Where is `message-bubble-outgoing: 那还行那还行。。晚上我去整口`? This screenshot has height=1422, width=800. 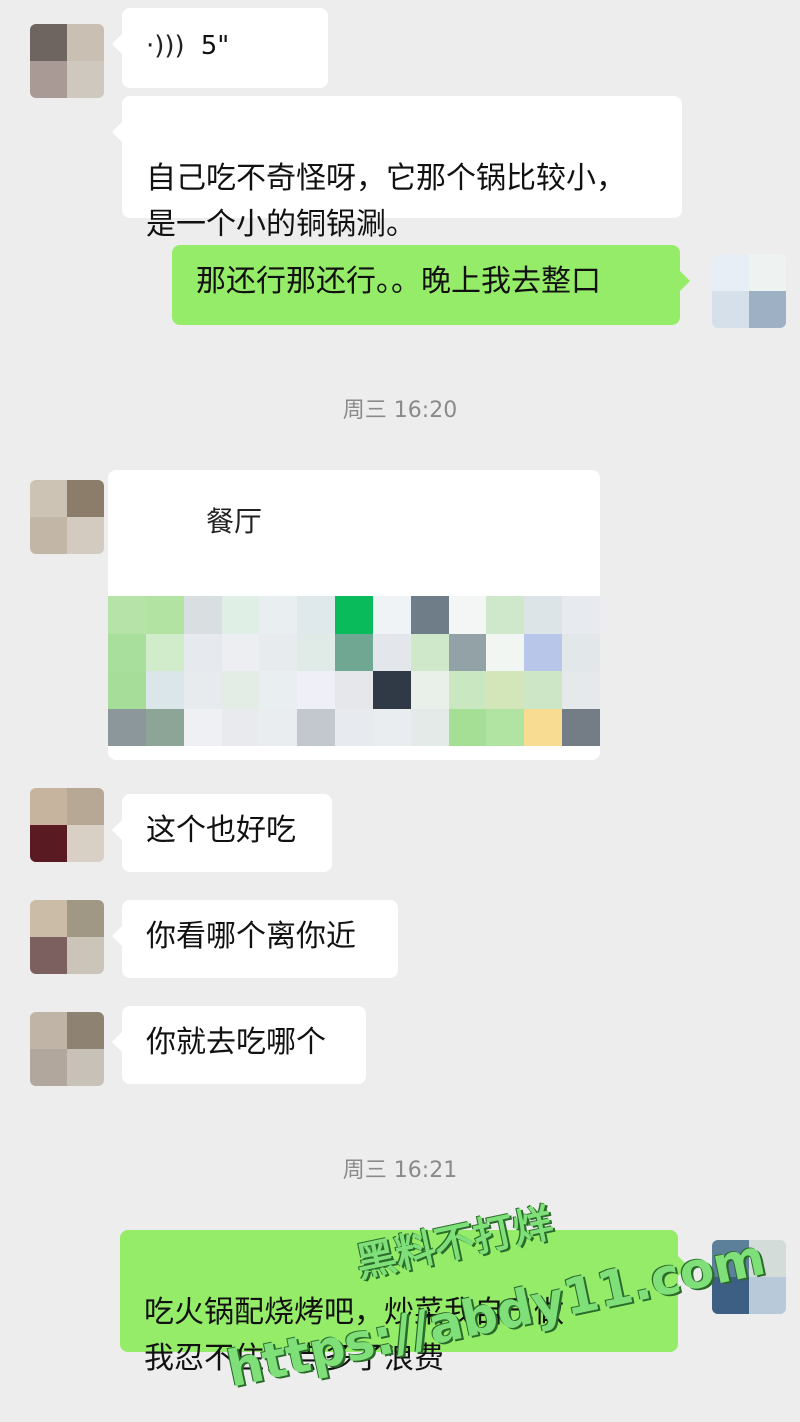 message-bubble-outgoing: 那还行那还行。。晚上我去整口 is located at coordinates (431, 285).